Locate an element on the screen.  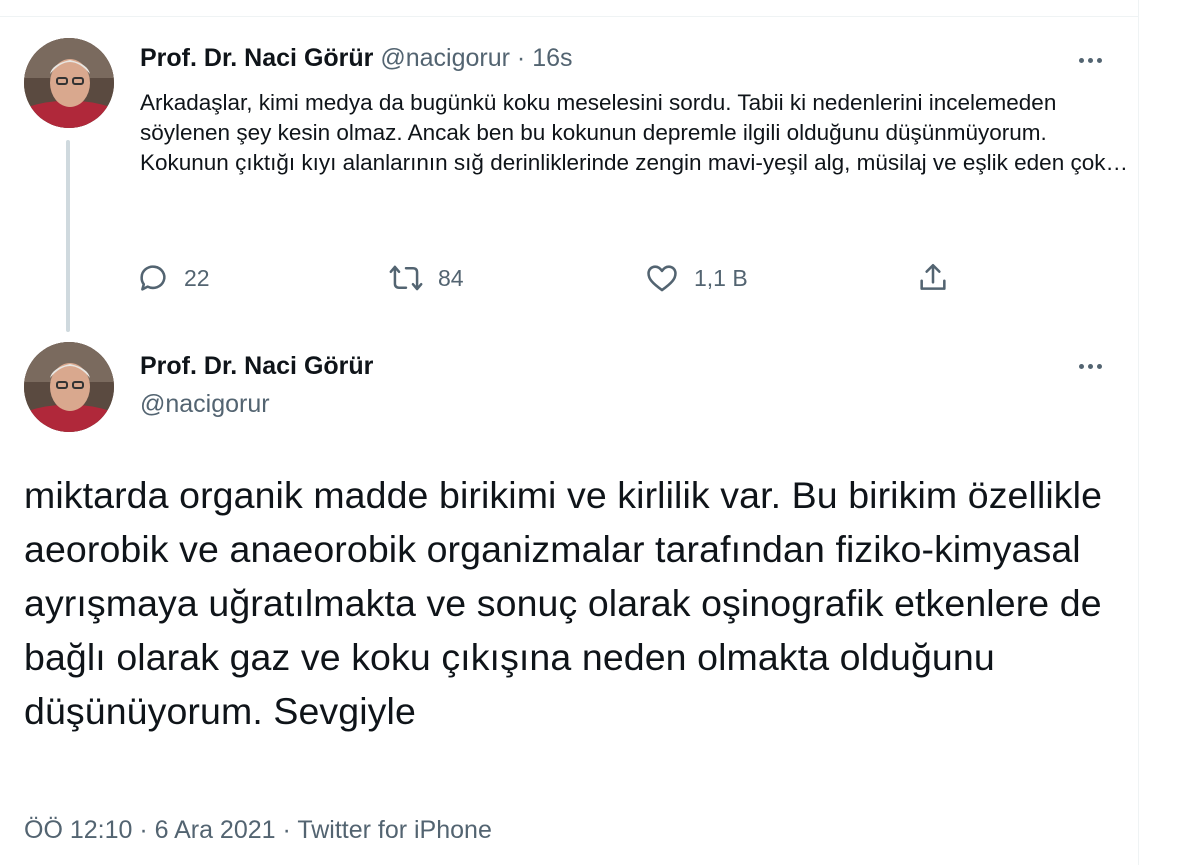
retweet-count: 84 is located at coordinates (451, 277).